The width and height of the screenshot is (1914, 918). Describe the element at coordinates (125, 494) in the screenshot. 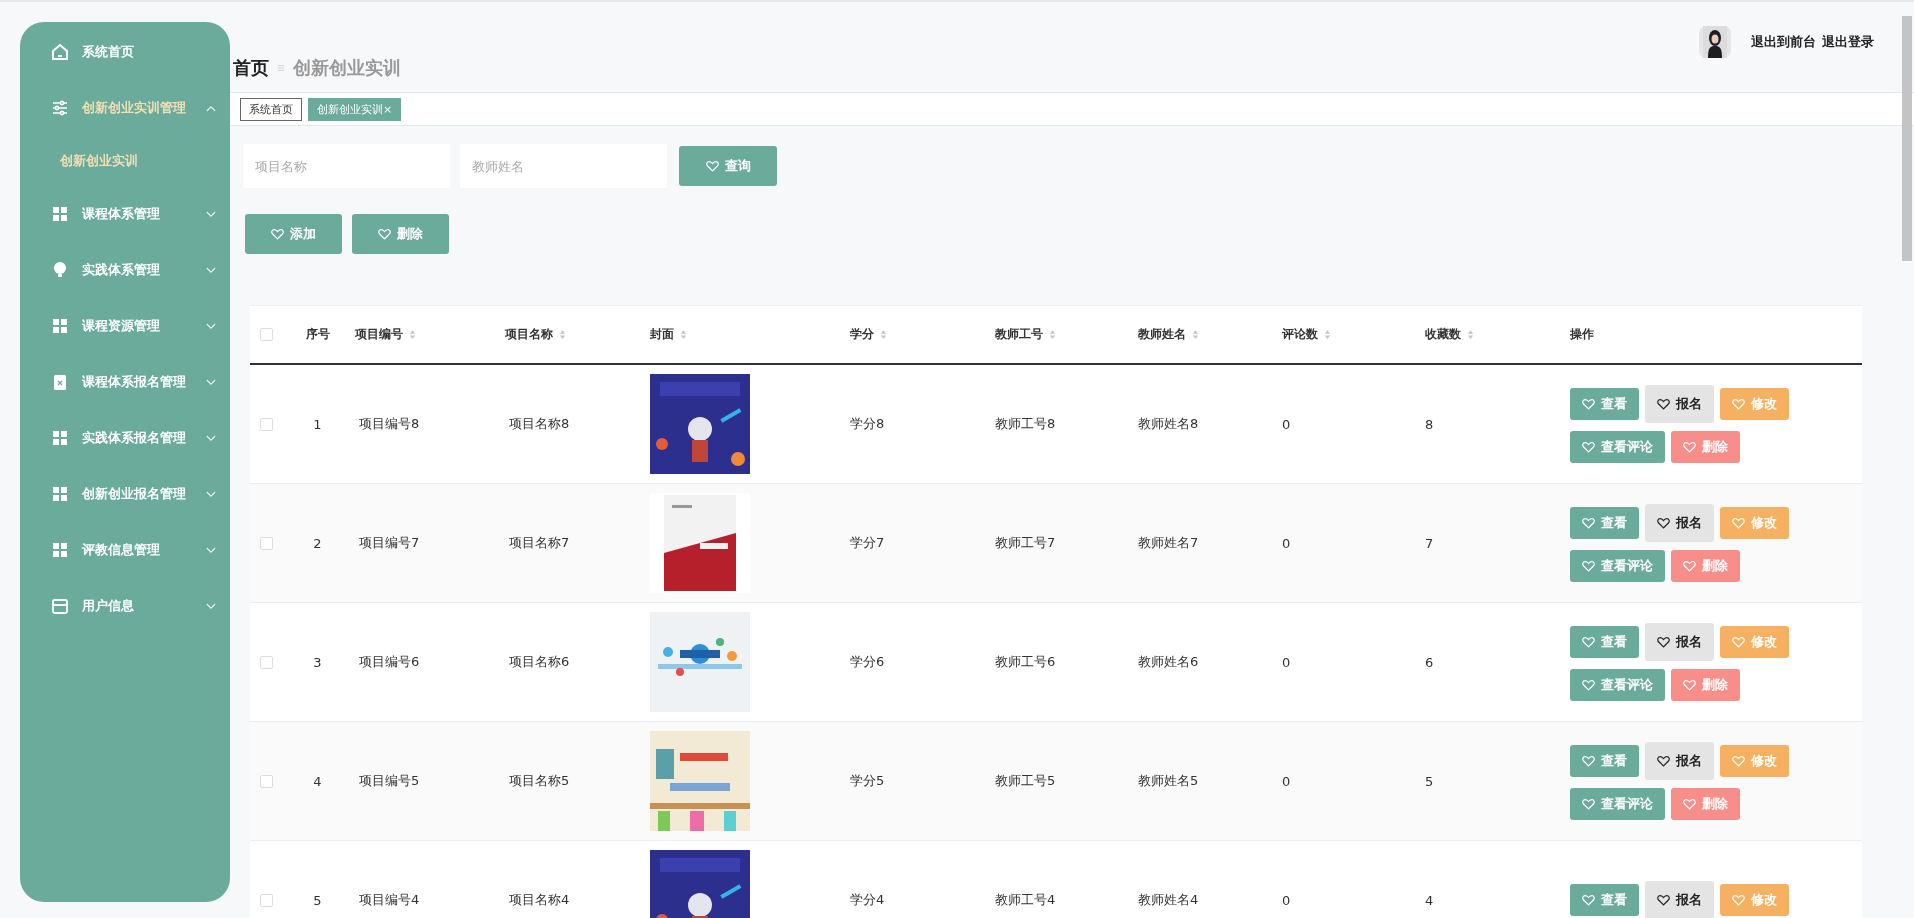

I see `menu-item: 创新创业报名管理` at that location.